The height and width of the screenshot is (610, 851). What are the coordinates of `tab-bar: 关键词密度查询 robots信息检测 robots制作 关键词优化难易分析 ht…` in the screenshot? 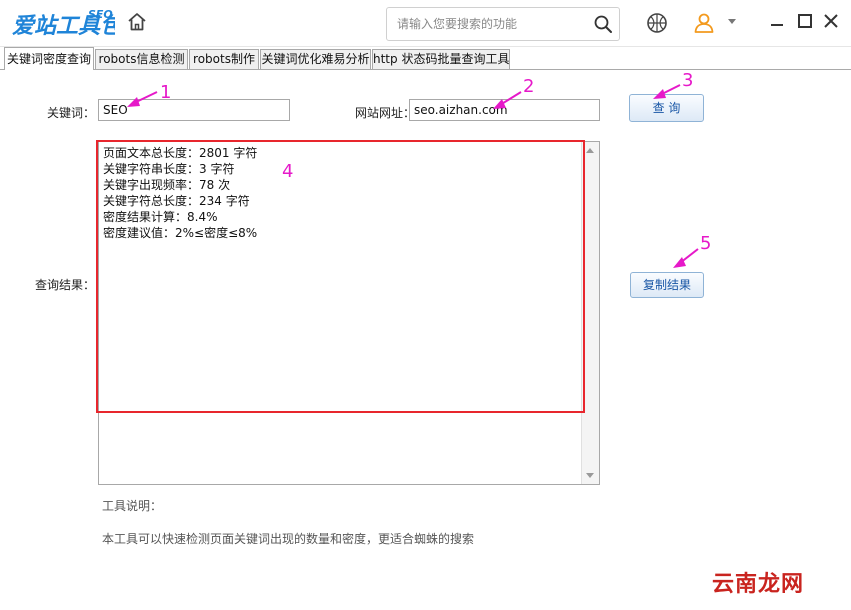 It's located at (425, 58).